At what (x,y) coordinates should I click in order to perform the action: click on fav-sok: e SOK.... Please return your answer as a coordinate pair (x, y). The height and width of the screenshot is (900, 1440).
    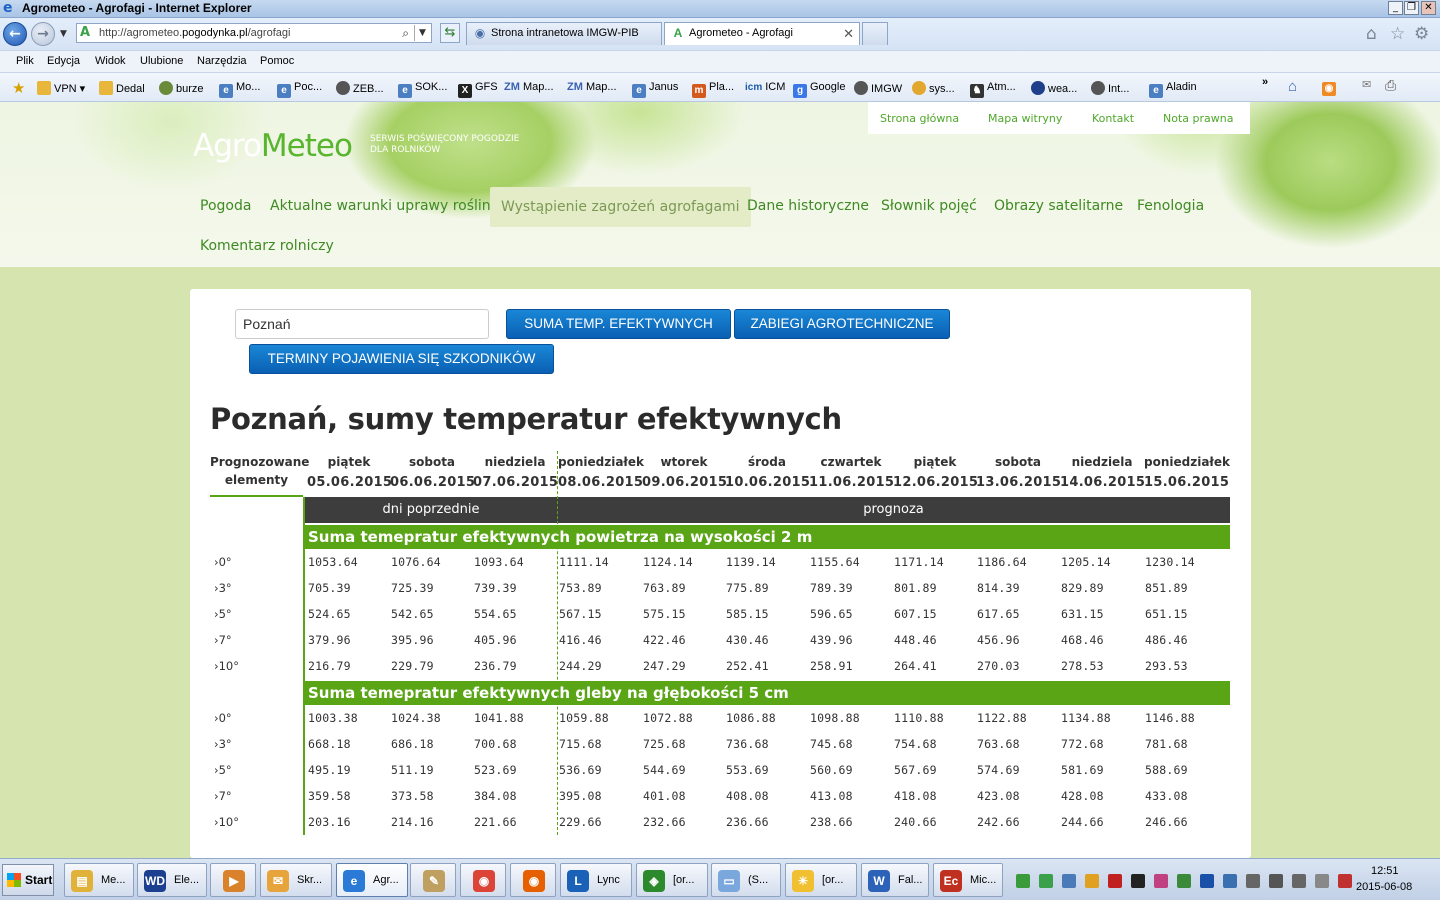
    Looking at the image, I should click on (422, 89).